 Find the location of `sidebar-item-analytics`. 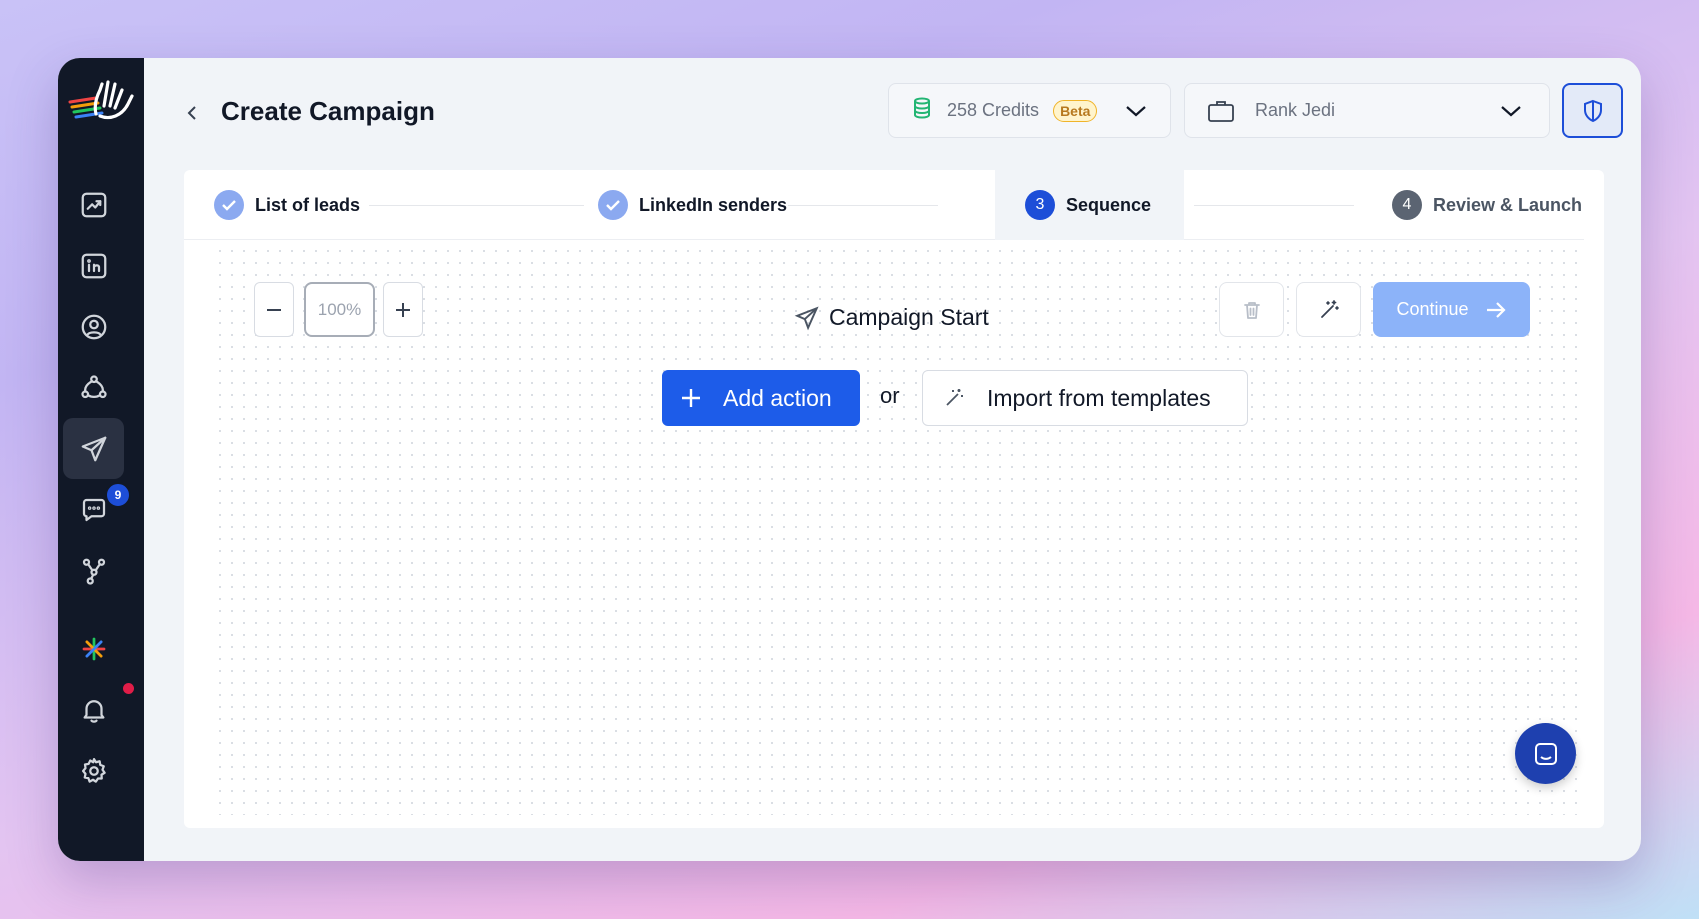

sidebar-item-analytics is located at coordinates (93, 204).